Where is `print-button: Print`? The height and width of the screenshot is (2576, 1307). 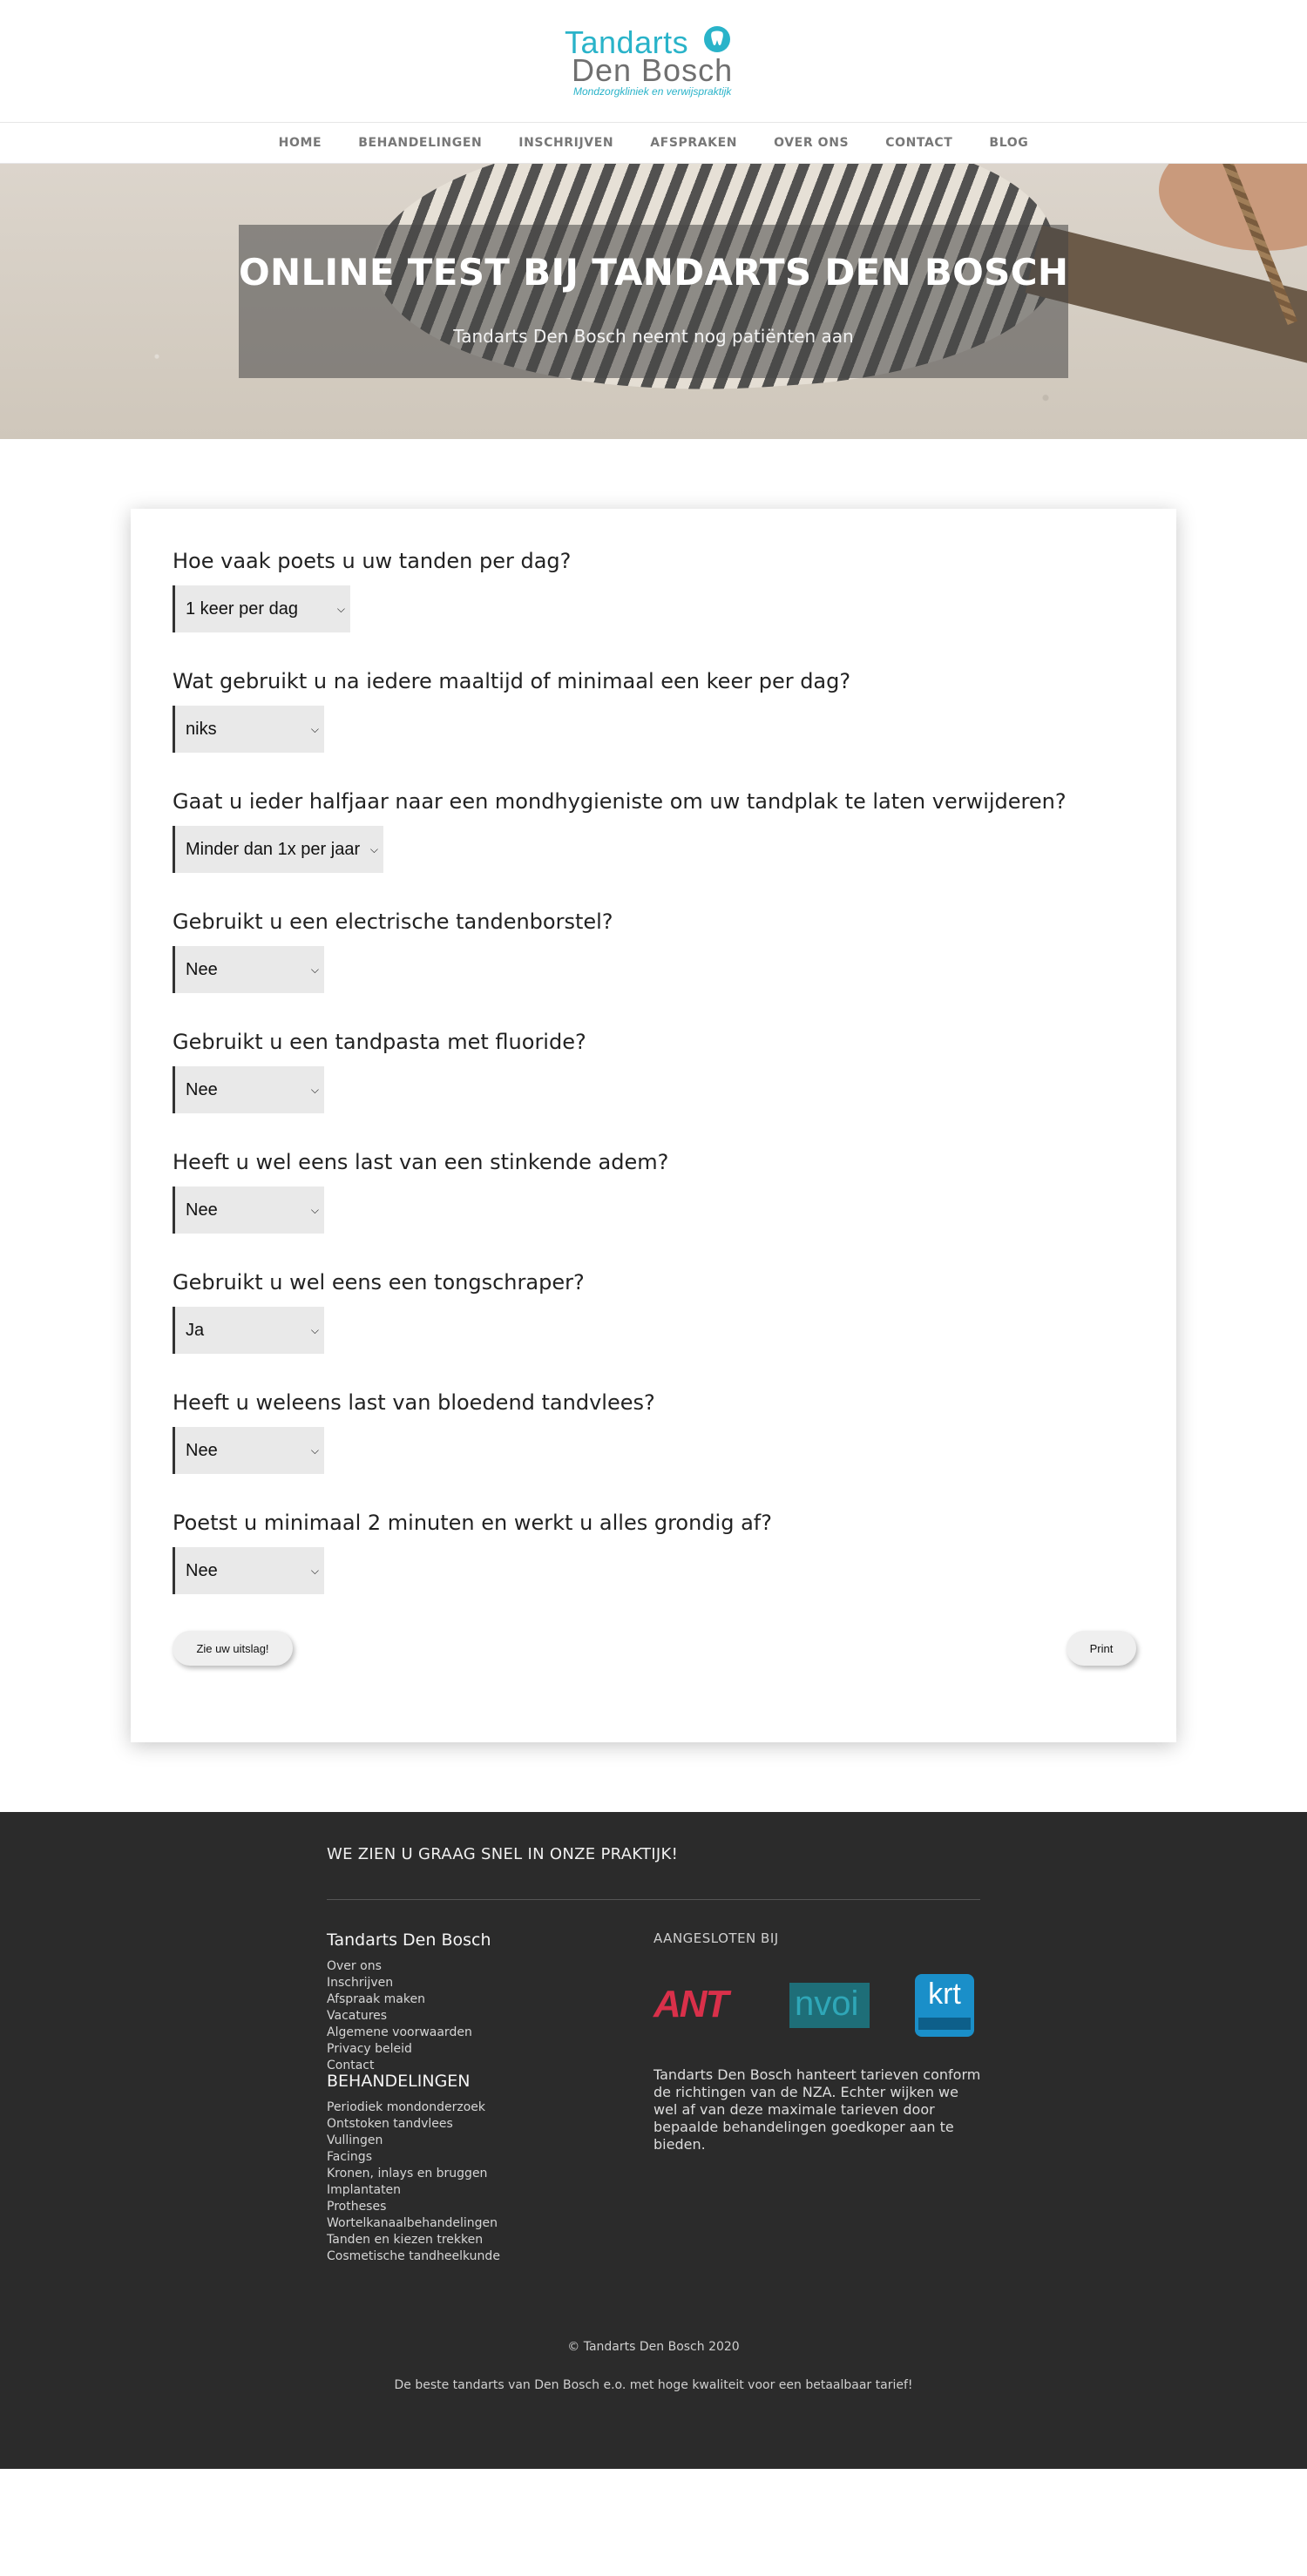
print-button: Print is located at coordinates (1101, 1648).